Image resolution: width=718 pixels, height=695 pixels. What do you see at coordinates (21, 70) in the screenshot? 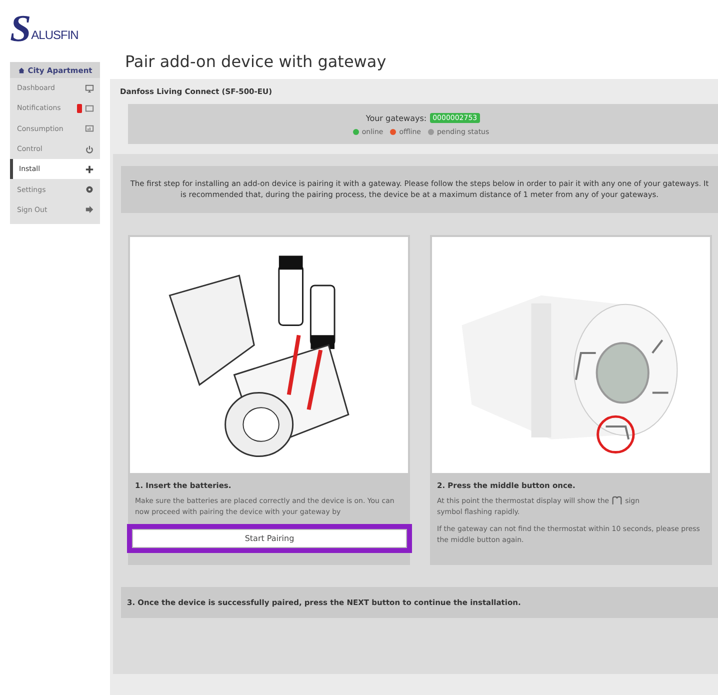
I see `home-icon` at bounding box center [21, 70].